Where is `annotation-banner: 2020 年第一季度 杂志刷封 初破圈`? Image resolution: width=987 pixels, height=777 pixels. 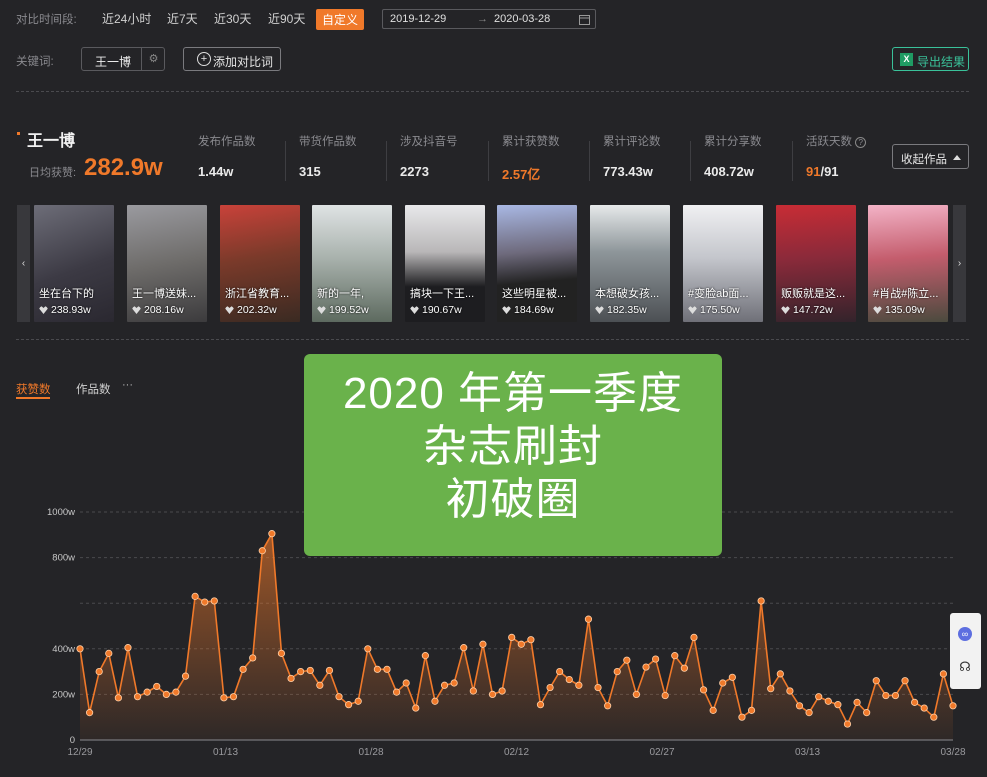 annotation-banner: 2020 年第一季度 杂志刷封 初破圈 is located at coordinates (513, 455).